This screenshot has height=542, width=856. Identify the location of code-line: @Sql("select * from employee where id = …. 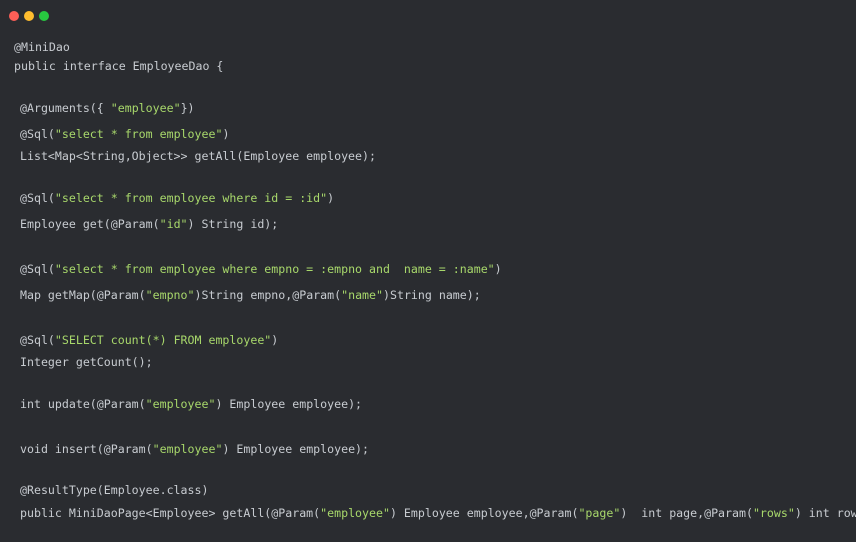
(177, 198).